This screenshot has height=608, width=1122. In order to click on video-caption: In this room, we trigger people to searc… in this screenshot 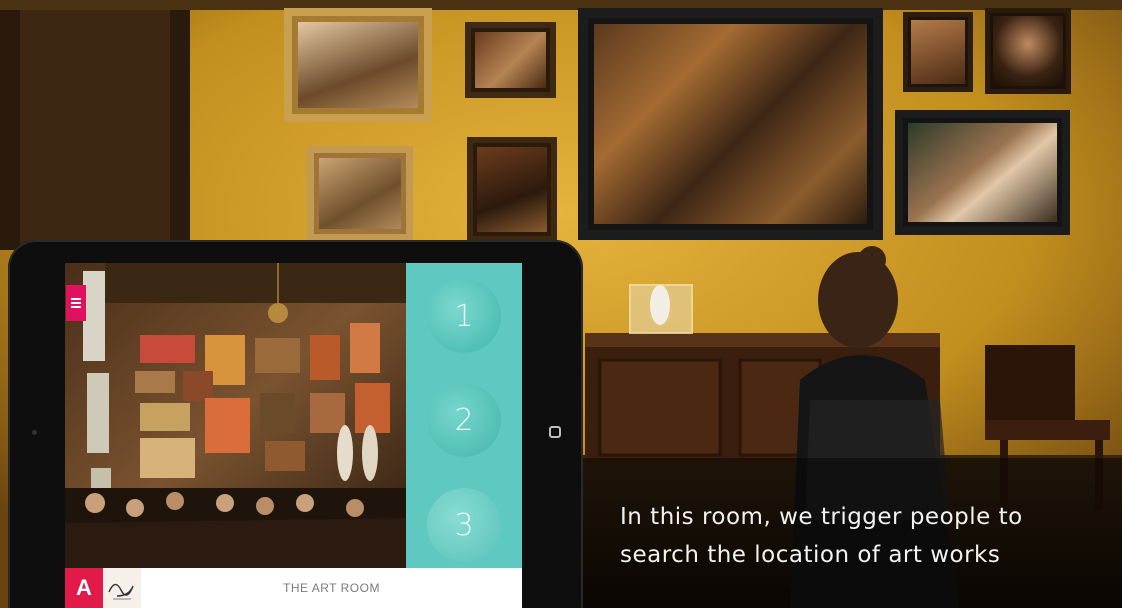, I will do `click(860, 536)`.